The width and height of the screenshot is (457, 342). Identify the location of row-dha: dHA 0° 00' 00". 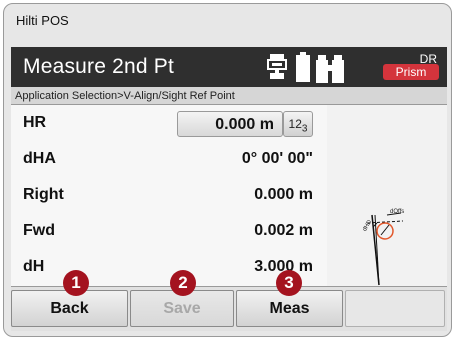
(169, 159).